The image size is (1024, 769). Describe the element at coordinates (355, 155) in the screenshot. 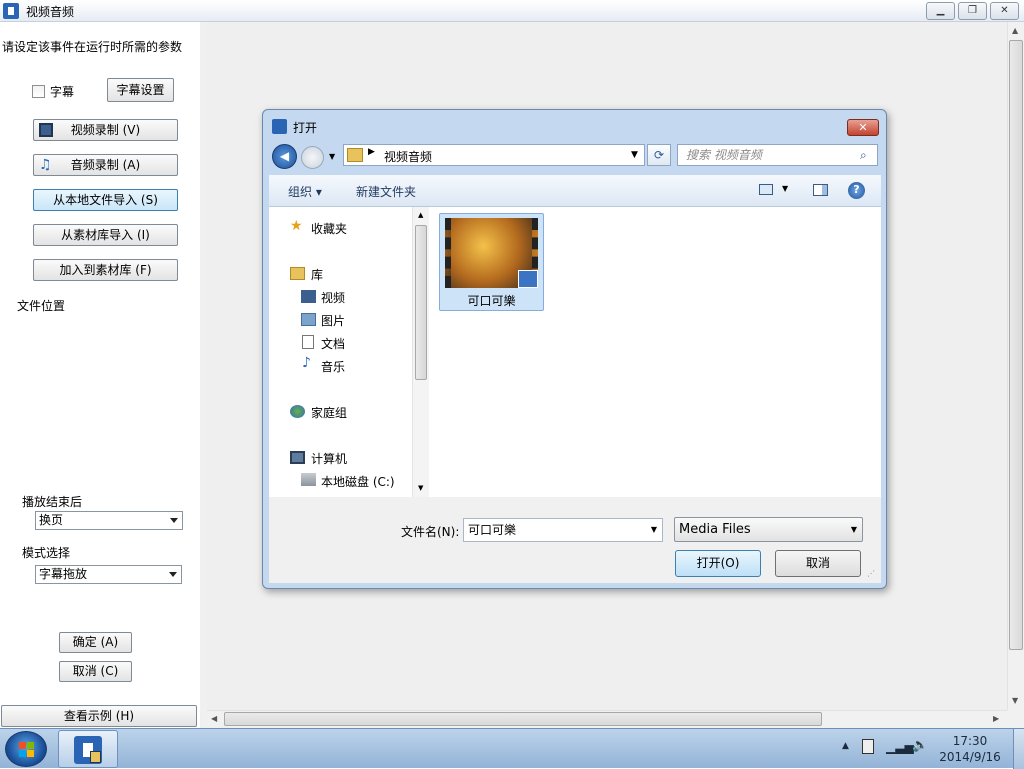

I see `folder-icon` at that location.